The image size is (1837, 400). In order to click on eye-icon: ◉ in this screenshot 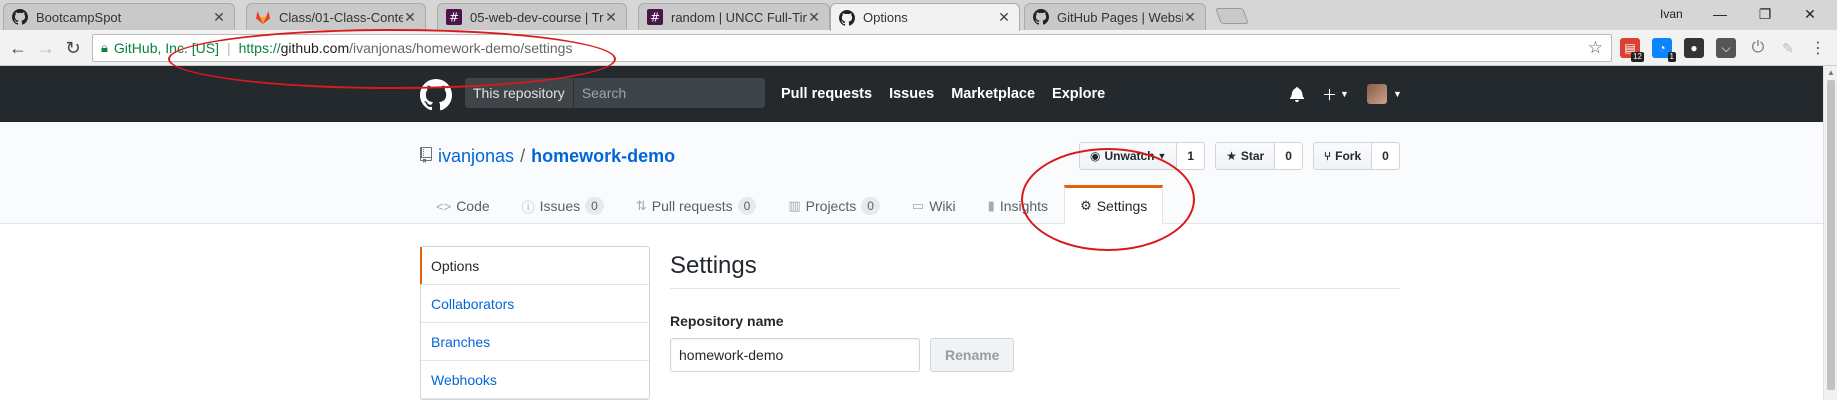, I will do `click(1095, 156)`.